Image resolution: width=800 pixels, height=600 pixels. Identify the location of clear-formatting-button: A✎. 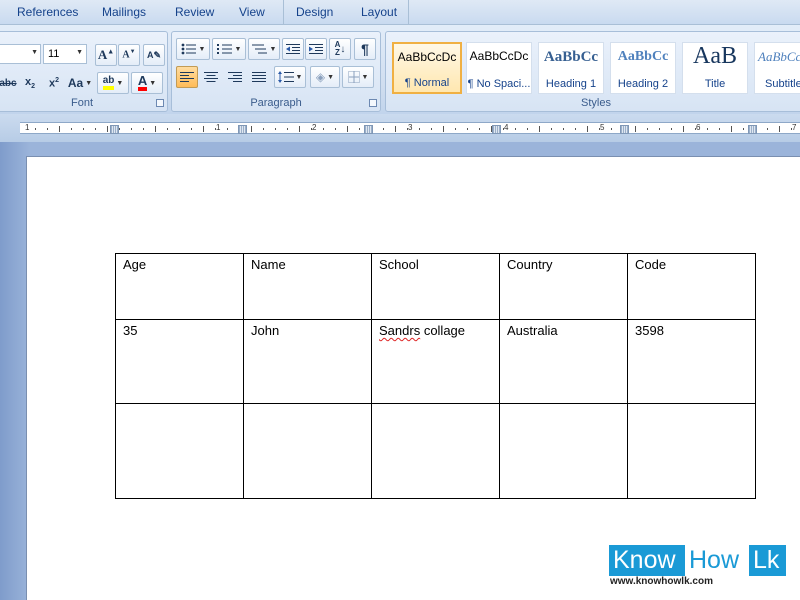
(154, 55).